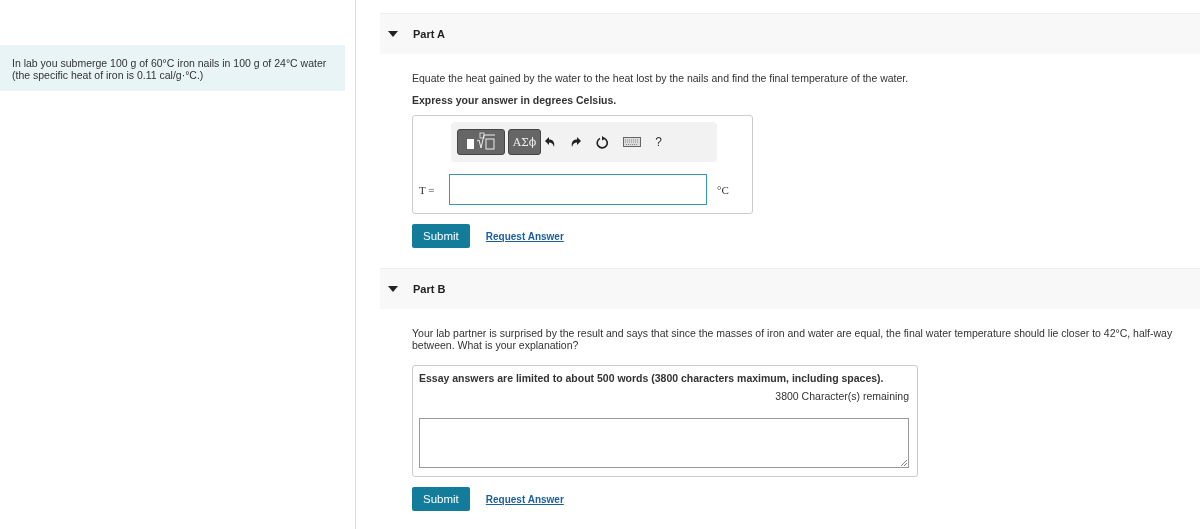 The width and height of the screenshot is (1200, 529). Describe the element at coordinates (793, 339) in the screenshot. I see `question-text: Your lab partner is surprised by the result and says that since the masses of iron and water are equal, the final water temperature should lie closer to 42°C, half-way between. What is your explanation?` at that location.